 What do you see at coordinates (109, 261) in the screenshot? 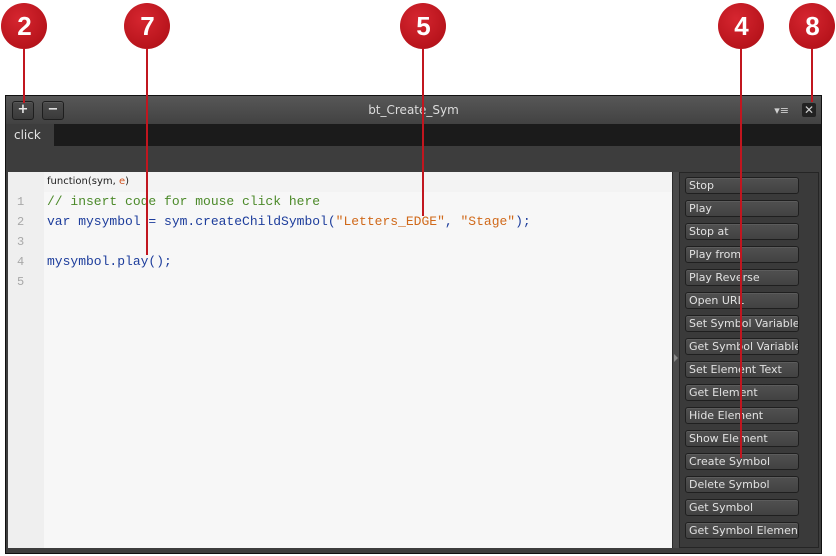
I see `code-text: mysymbol.play();` at bounding box center [109, 261].